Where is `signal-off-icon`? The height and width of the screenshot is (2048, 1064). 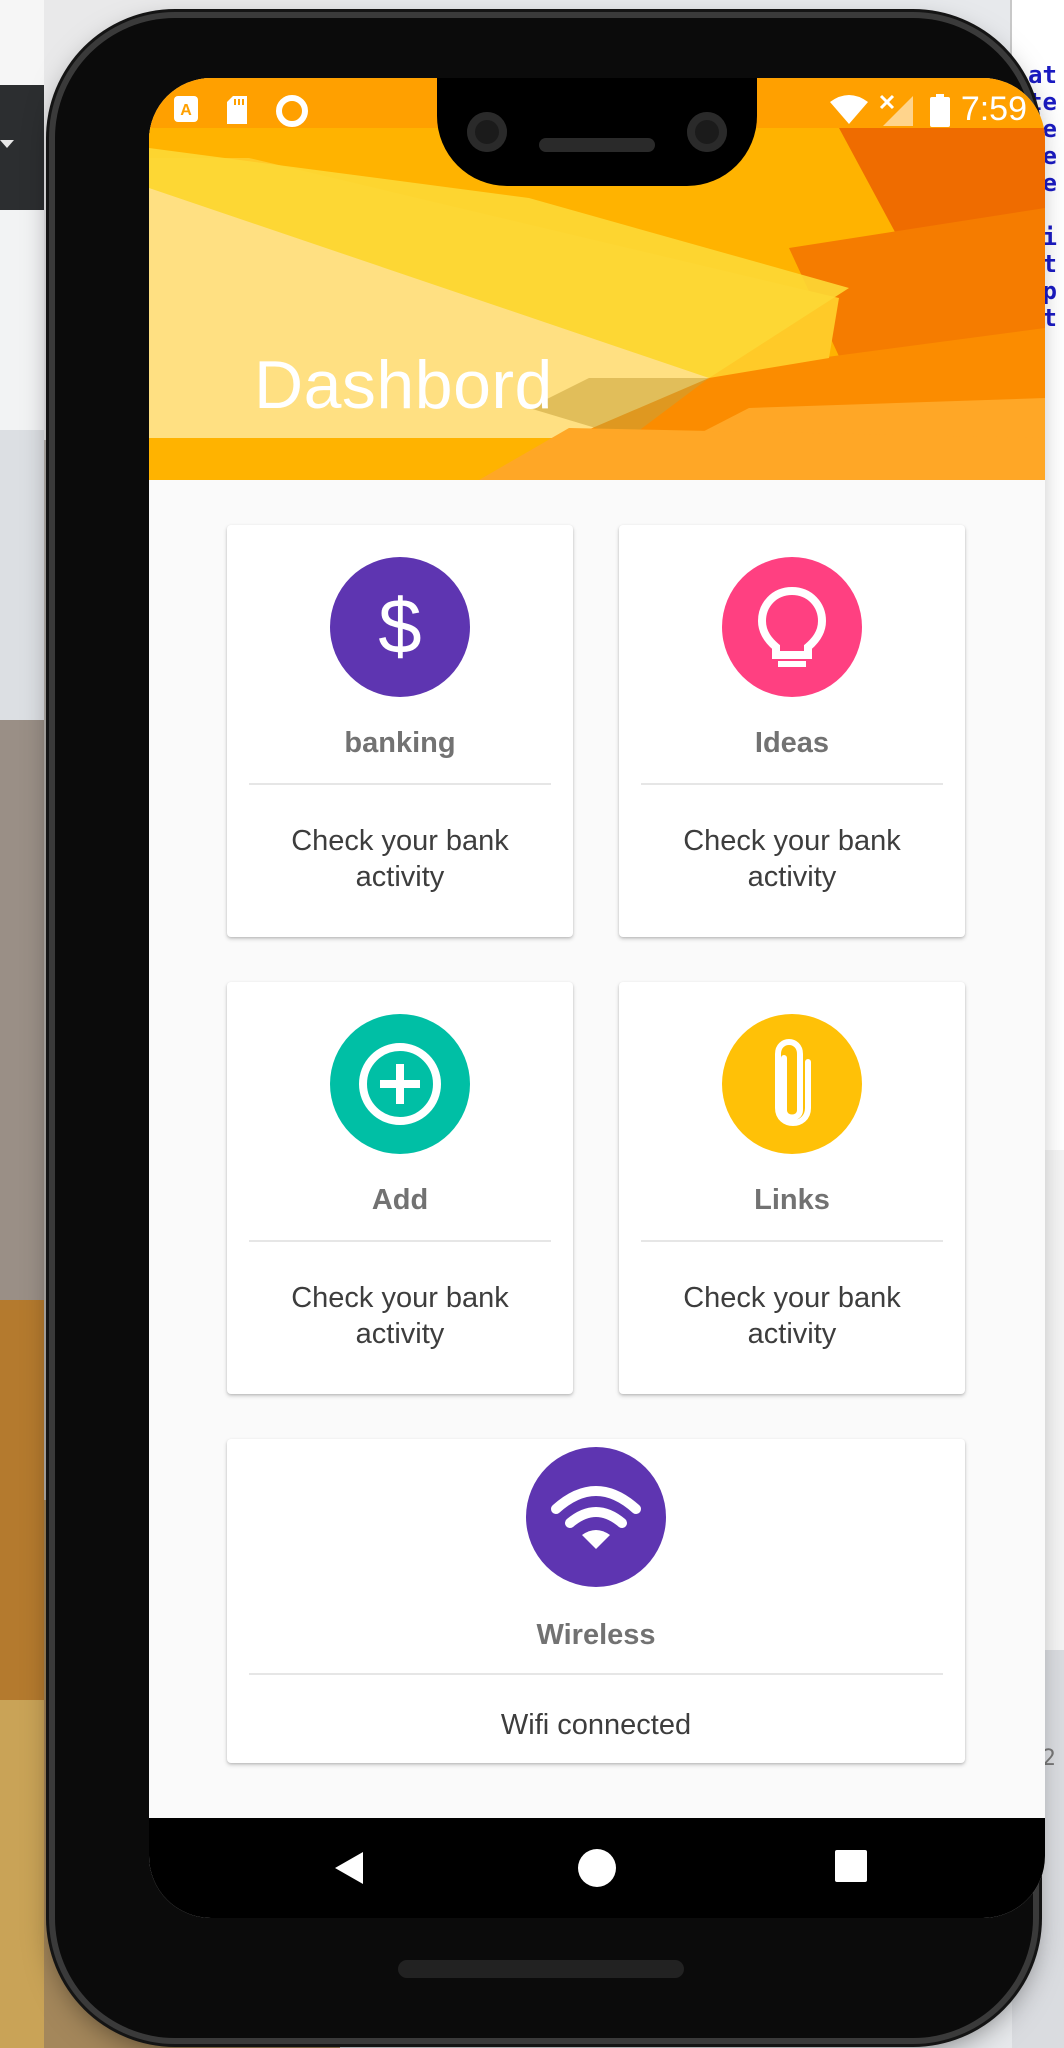
signal-off-icon is located at coordinates (896, 110).